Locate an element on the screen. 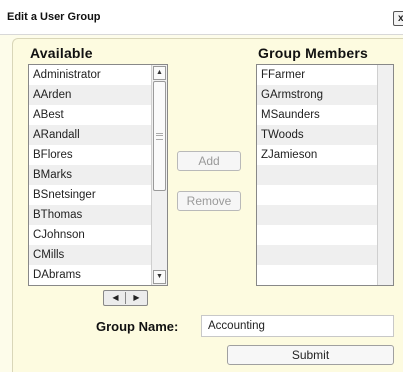 The height and width of the screenshot is (372, 403). scroll-divider is located at coordinates (125, 298).